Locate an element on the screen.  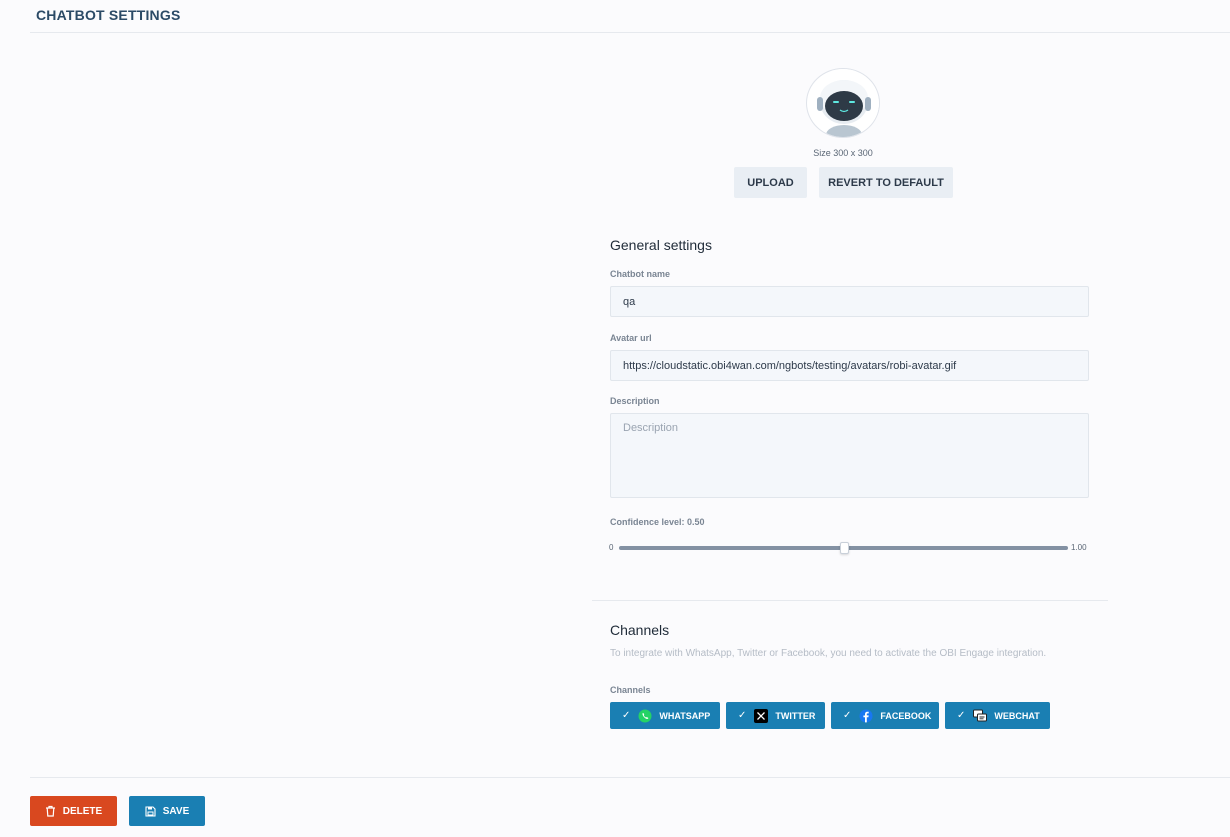
channels-title: Channels is located at coordinates (640, 630).